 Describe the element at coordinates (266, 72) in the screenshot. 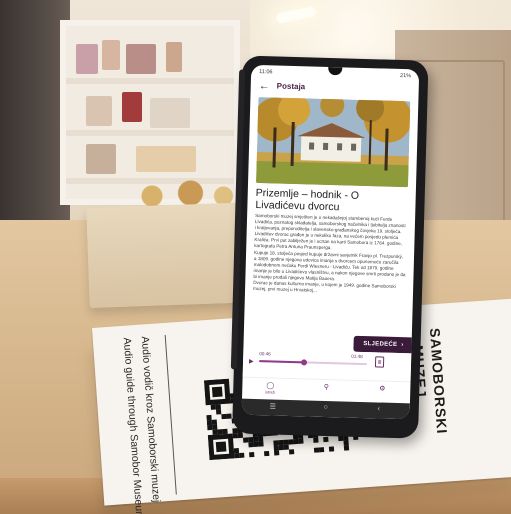

I see `status-time: 11:06` at that location.